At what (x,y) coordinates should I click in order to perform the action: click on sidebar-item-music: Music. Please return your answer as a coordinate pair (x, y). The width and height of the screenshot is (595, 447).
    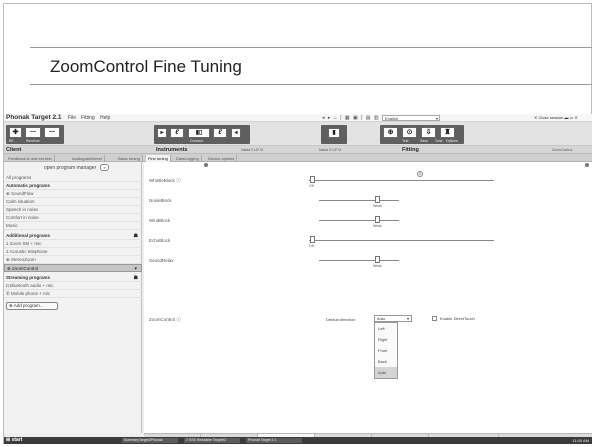
    Looking at the image, I should click on (73, 226).